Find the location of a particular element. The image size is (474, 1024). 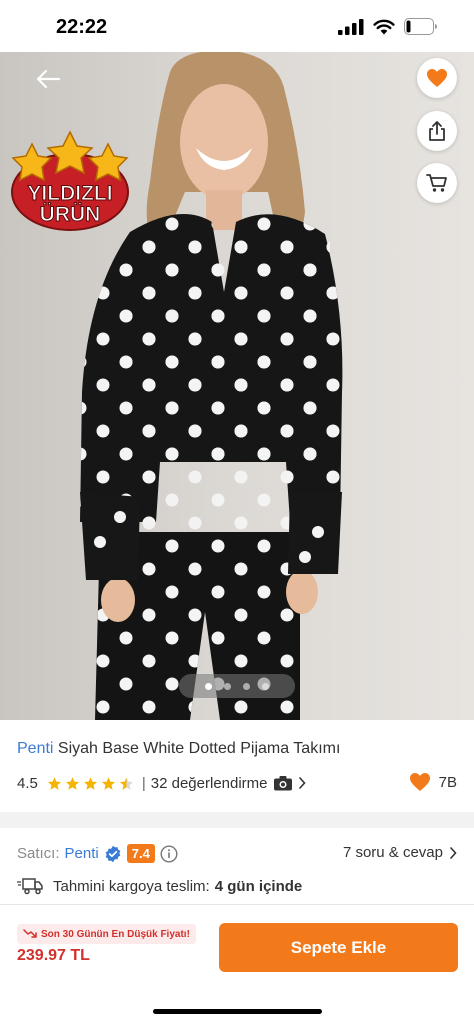

cart-icon is located at coordinates (436, 183).